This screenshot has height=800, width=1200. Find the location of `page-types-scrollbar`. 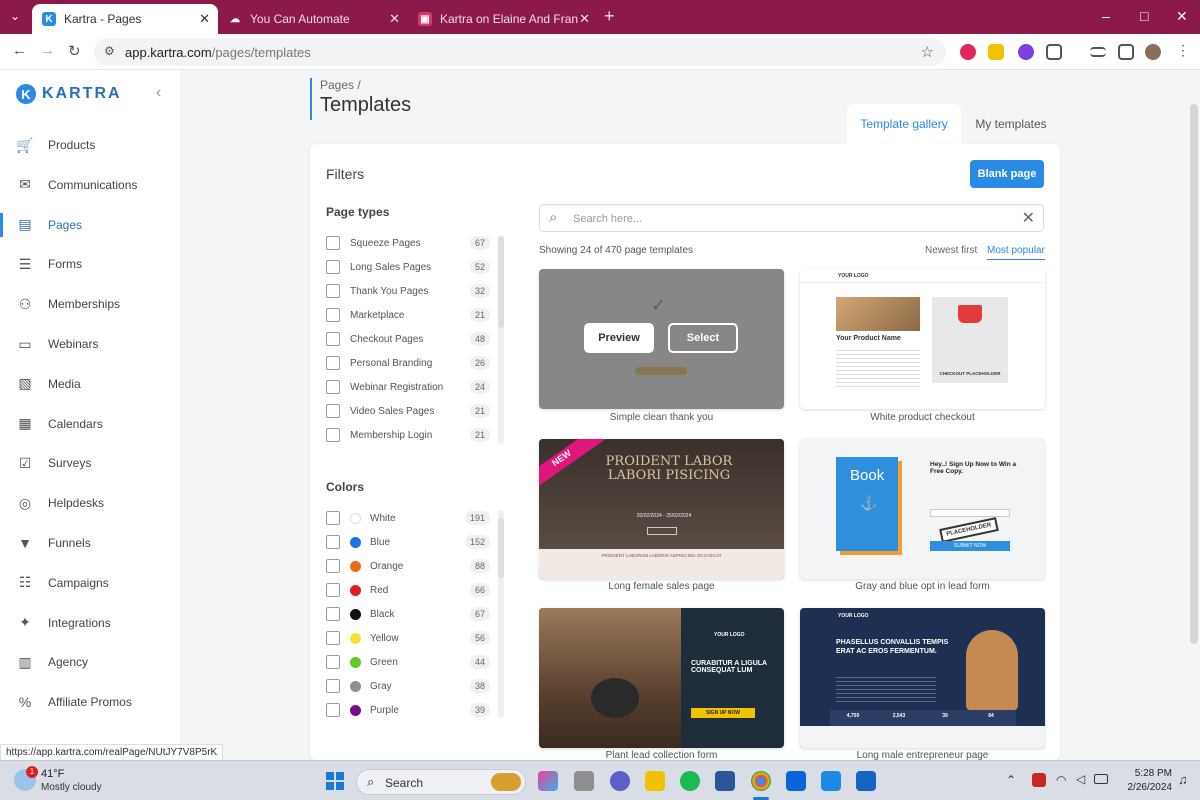

page-types-scrollbar is located at coordinates (501, 340).